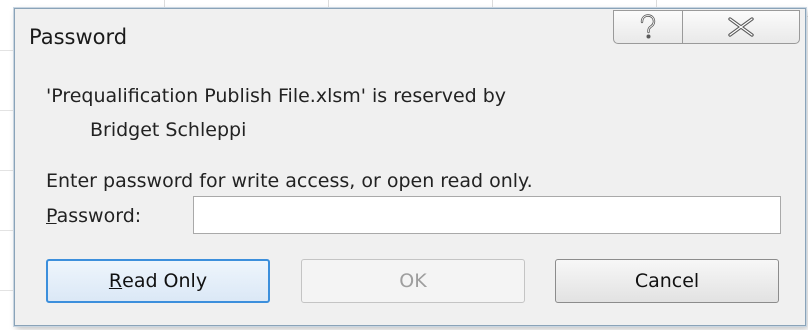  I want to click on help-icon, so click(648, 26).